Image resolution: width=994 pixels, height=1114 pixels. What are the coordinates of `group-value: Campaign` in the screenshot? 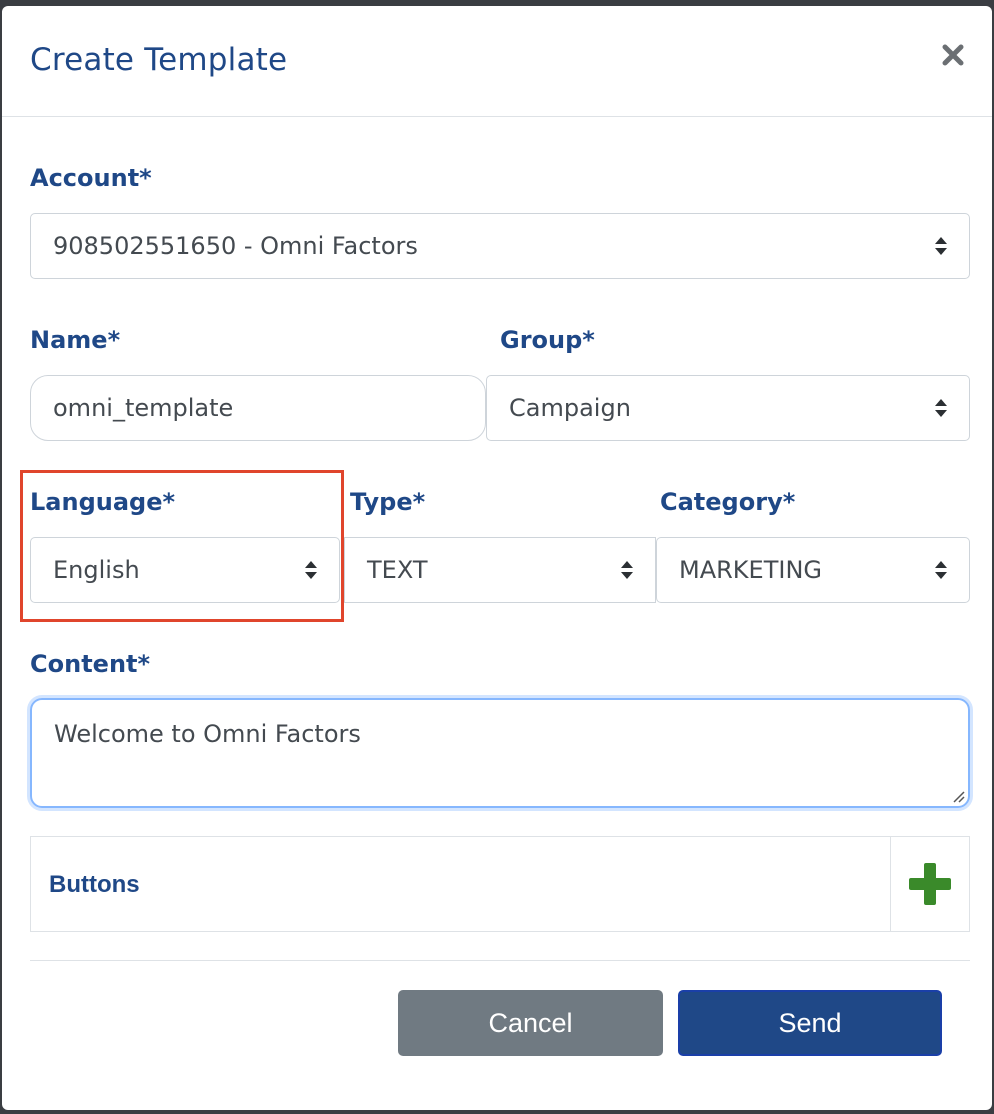 It's located at (570, 408).